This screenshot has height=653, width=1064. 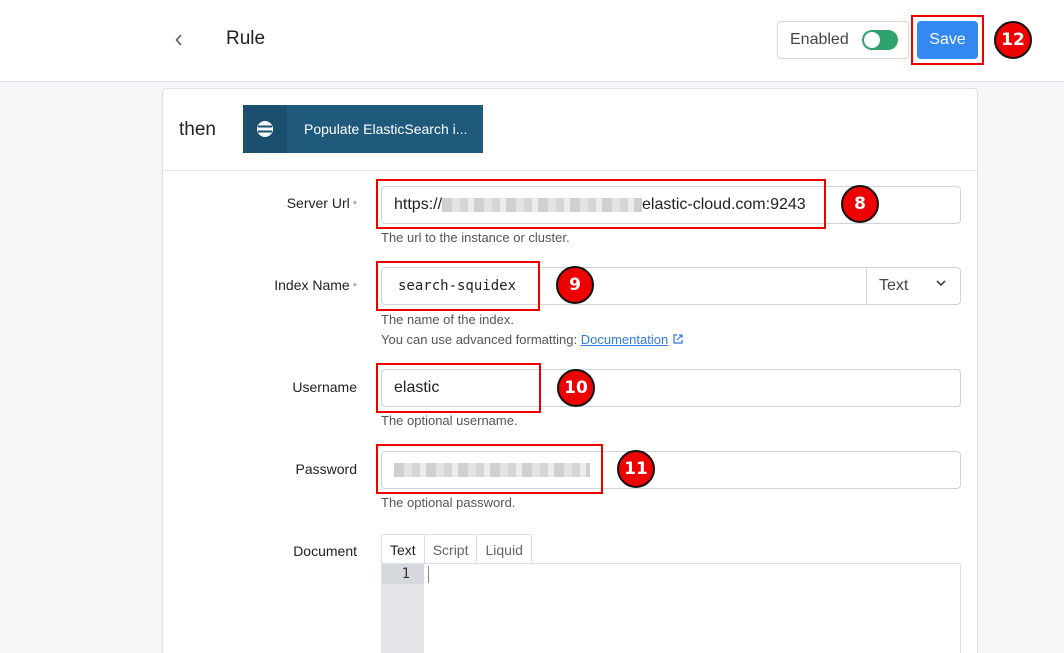 What do you see at coordinates (403, 549) in the screenshot?
I see `tab-text: Text` at bounding box center [403, 549].